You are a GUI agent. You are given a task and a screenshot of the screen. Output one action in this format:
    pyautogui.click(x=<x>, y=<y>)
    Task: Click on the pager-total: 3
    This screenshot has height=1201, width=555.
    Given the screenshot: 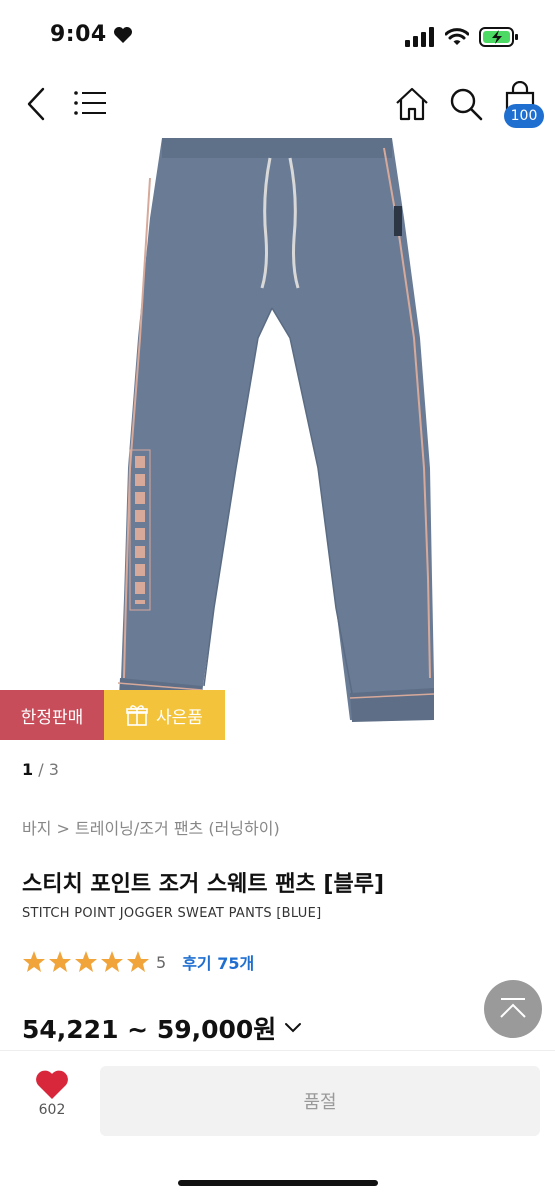 What is the action you would take?
    pyautogui.click(x=53, y=769)
    